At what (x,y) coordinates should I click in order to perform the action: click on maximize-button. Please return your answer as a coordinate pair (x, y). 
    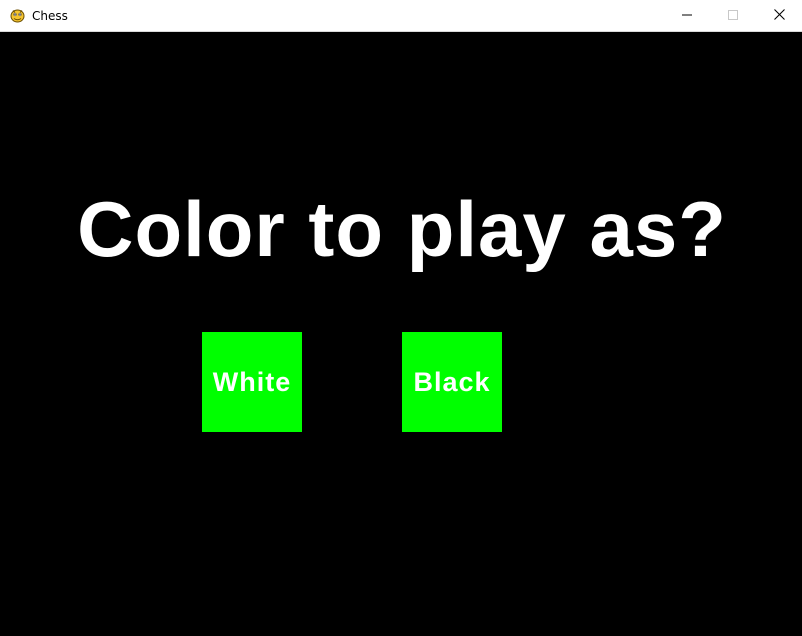
    Looking at the image, I should click on (733, 15).